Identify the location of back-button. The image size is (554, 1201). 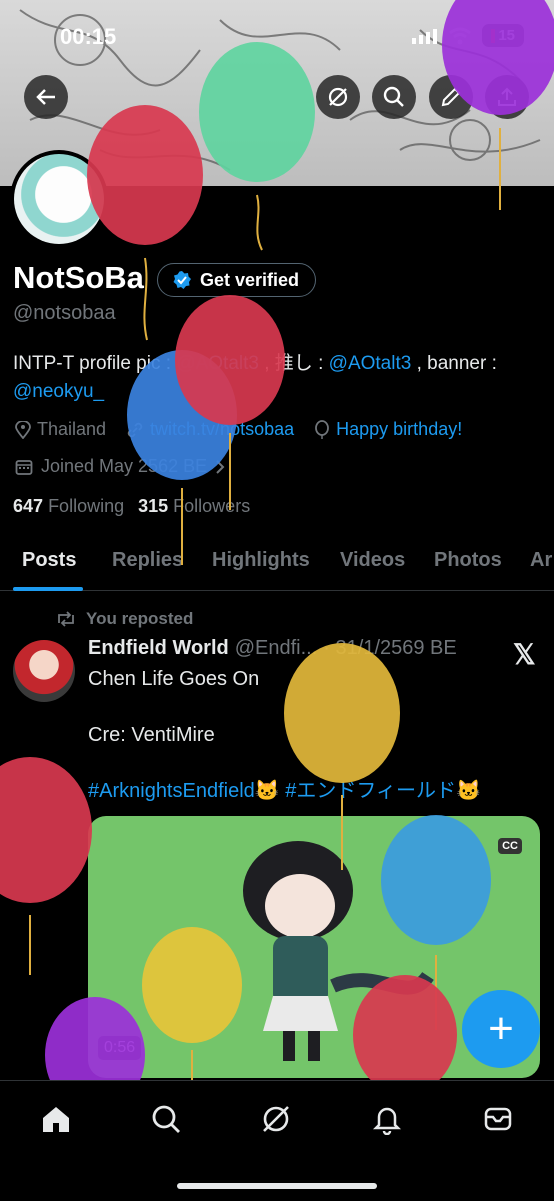
(46, 97).